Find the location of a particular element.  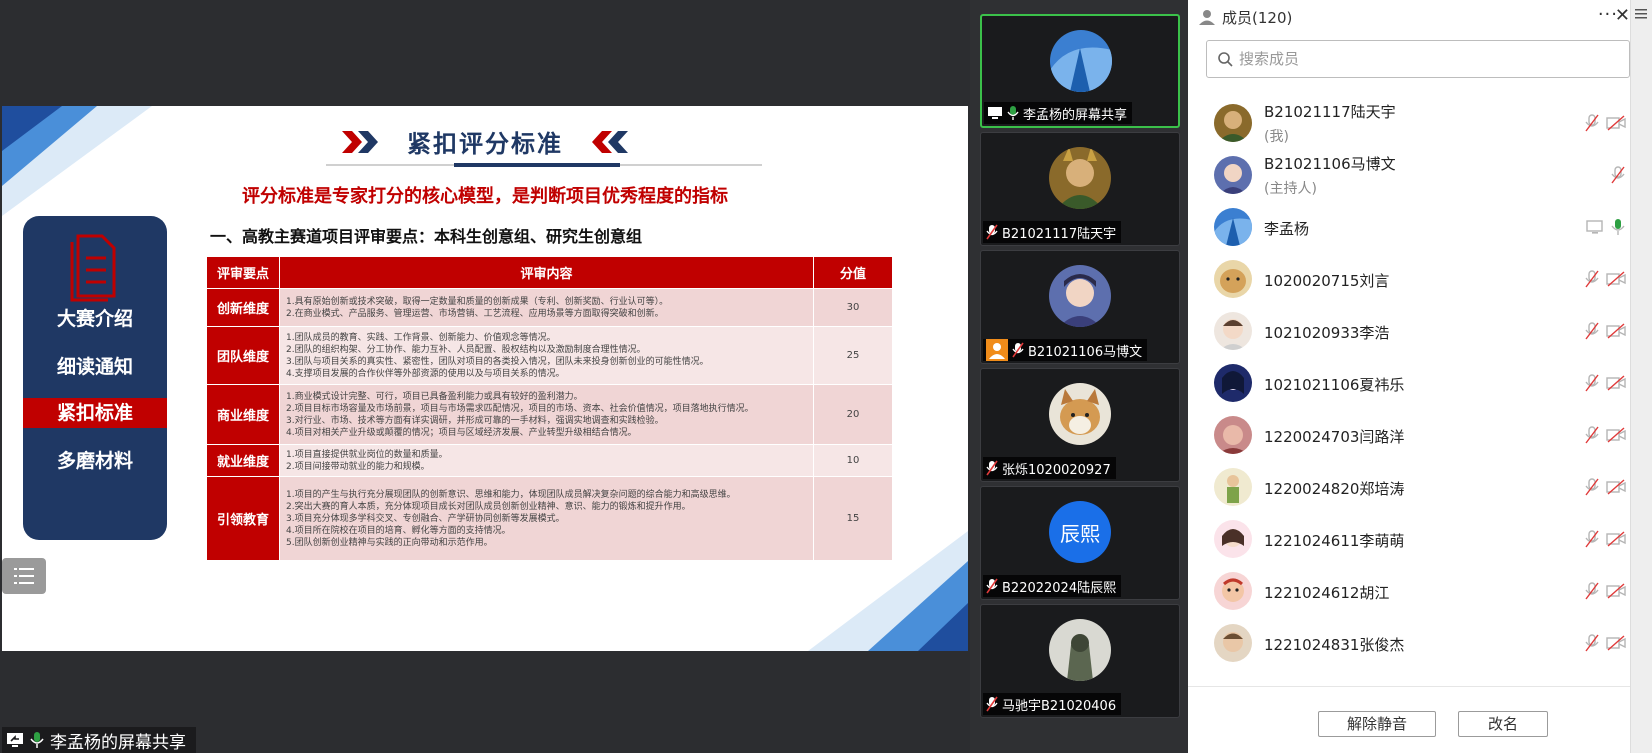

slide-menu-button is located at coordinates (24, 576).